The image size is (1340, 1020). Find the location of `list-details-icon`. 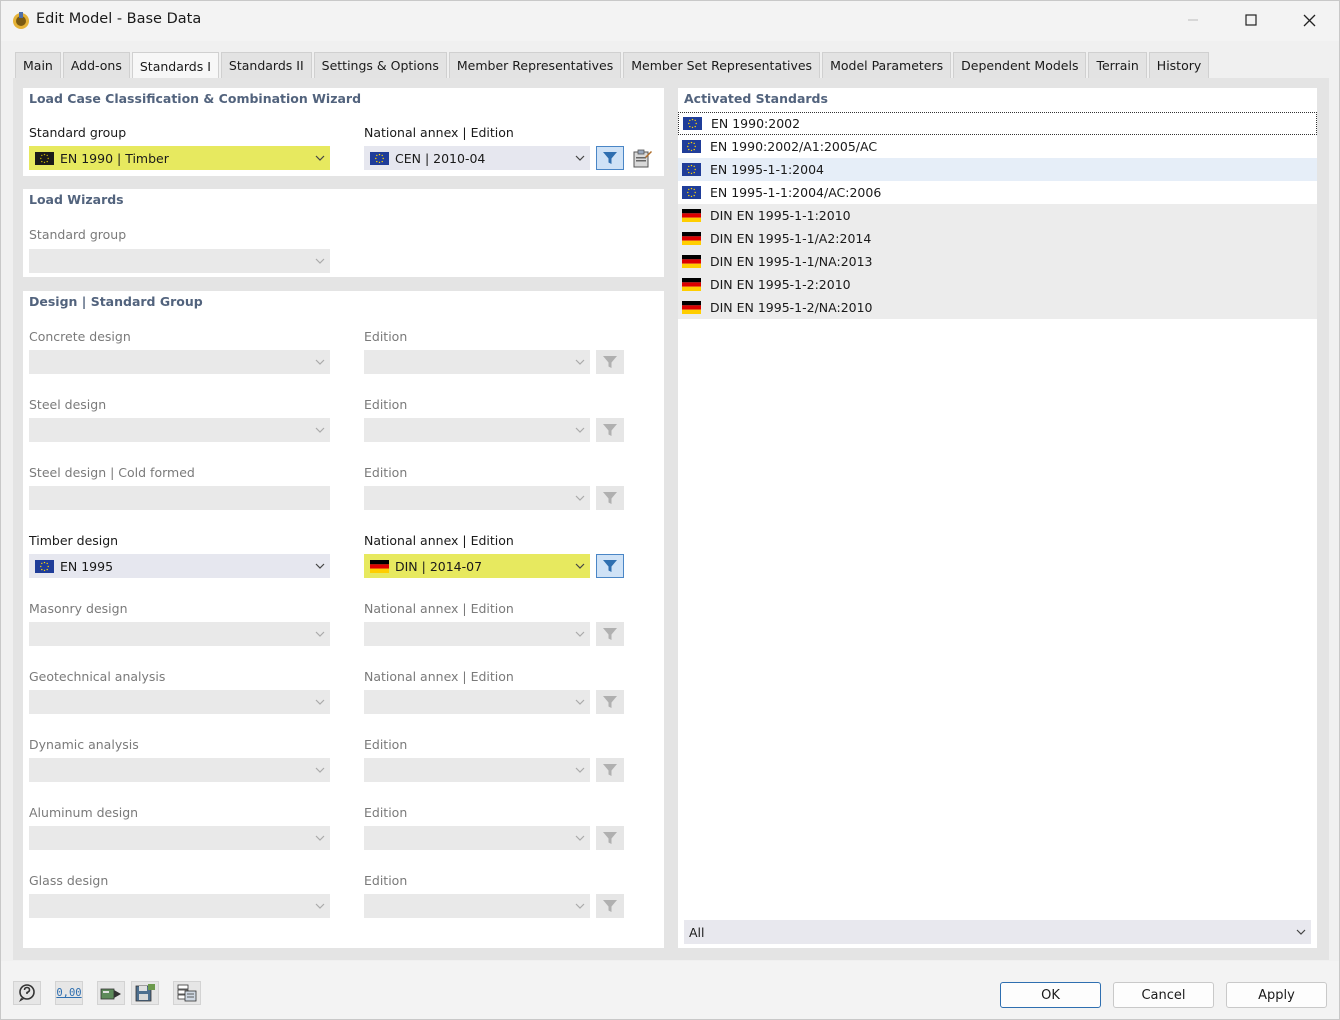

list-details-icon is located at coordinates (187, 993).